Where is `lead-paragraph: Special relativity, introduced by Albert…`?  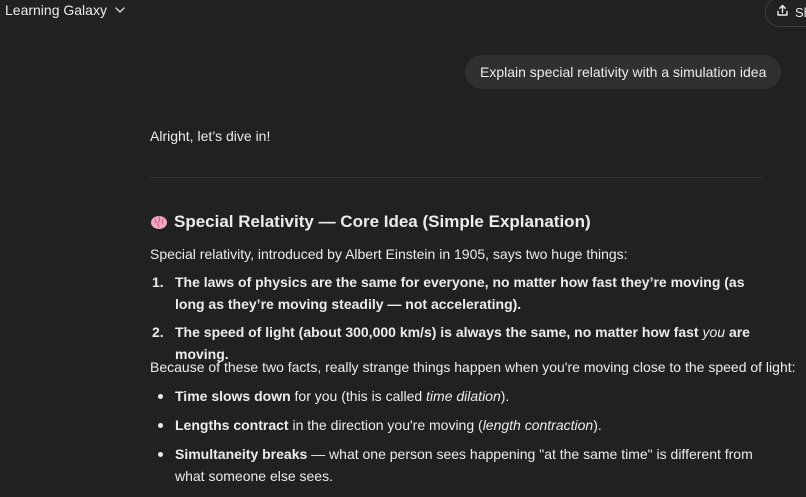 lead-paragraph: Special relativity, introduced by Albert… is located at coordinates (389, 254).